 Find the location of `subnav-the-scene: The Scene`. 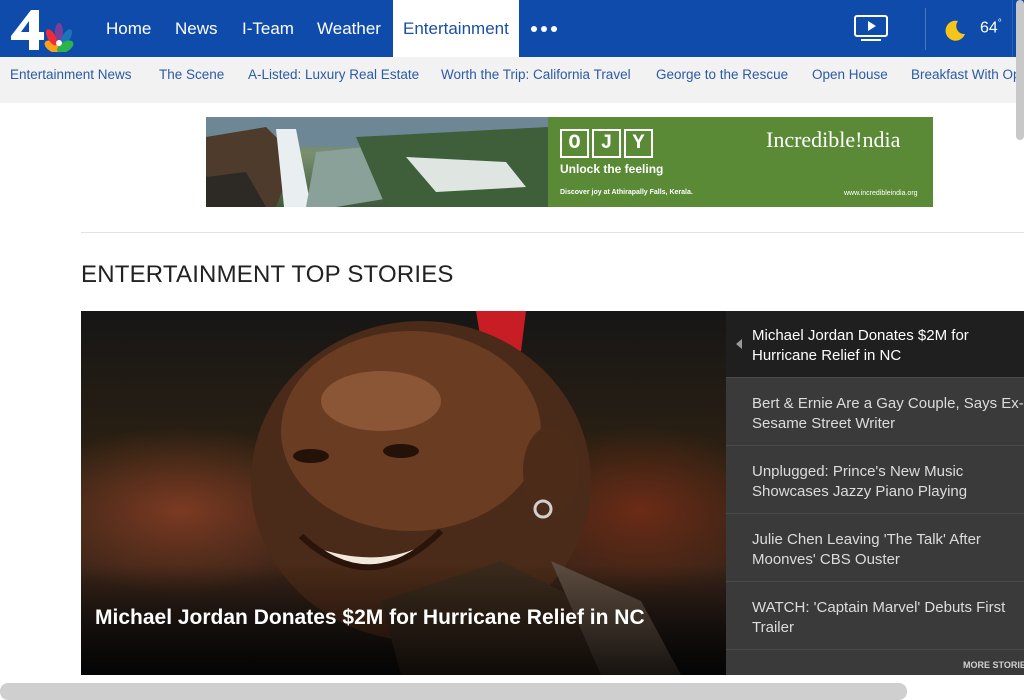

subnav-the-scene: The Scene is located at coordinates (191, 75).